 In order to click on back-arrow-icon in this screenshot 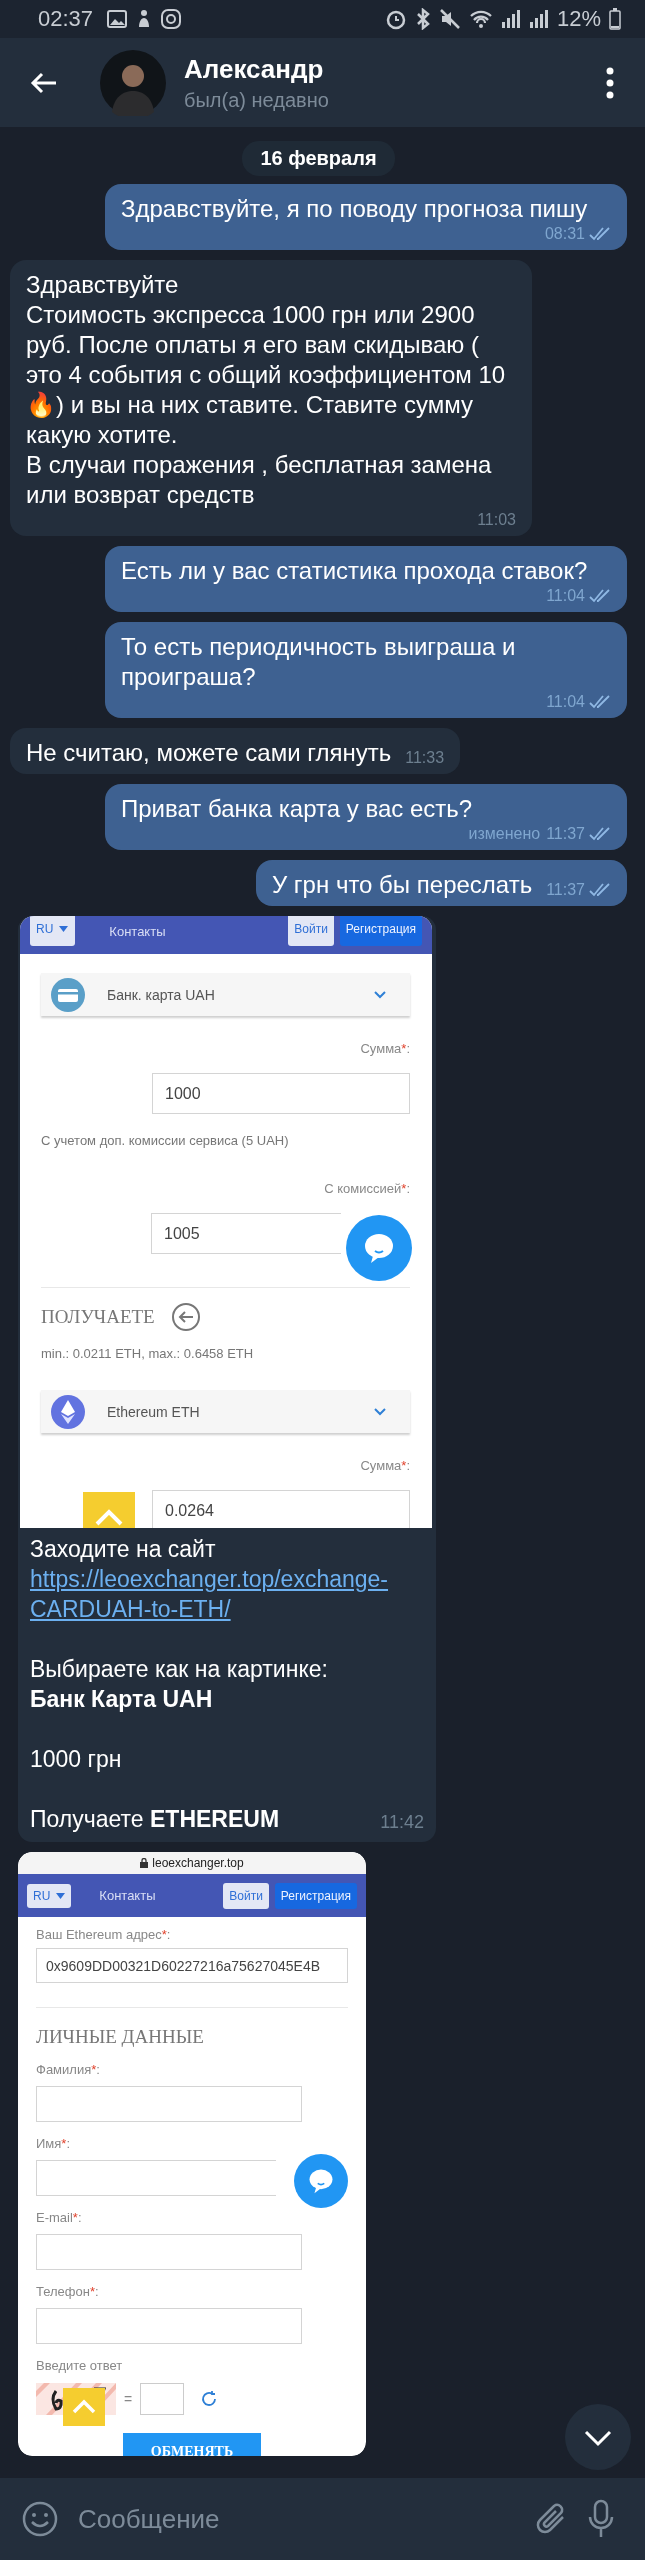, I will do `click(44, 82)`.